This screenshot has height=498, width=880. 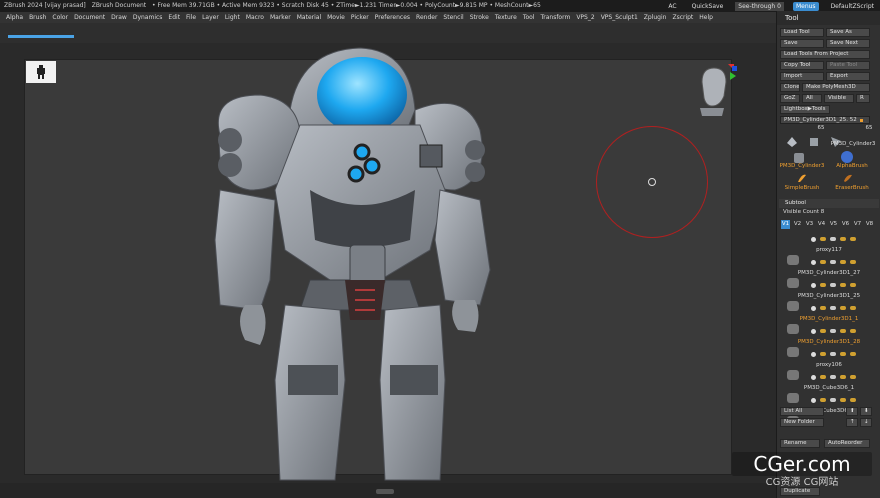 I want to click on load-tools-from-project-button: Load Tools From Project, so click(x=825, y=54).